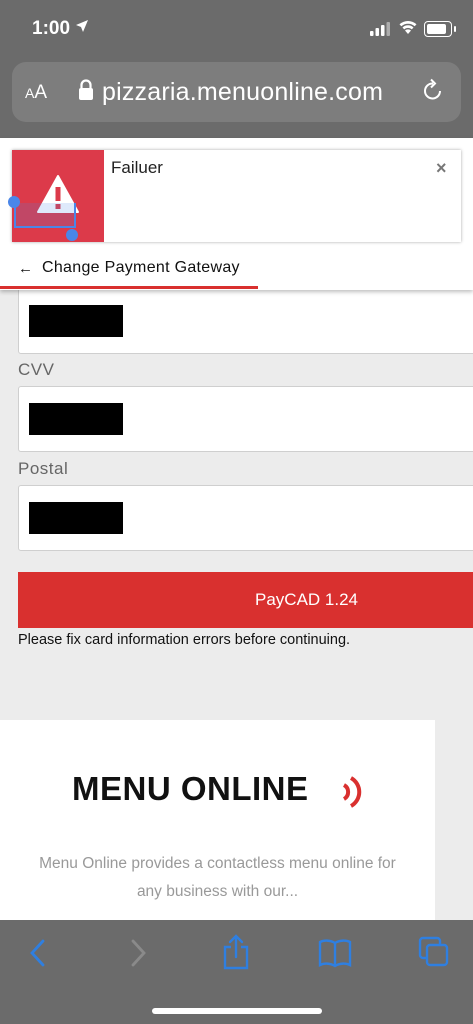 This screenshot has width=473, height=1024. I want to click on toast-icon-panel, so click(56, 196).